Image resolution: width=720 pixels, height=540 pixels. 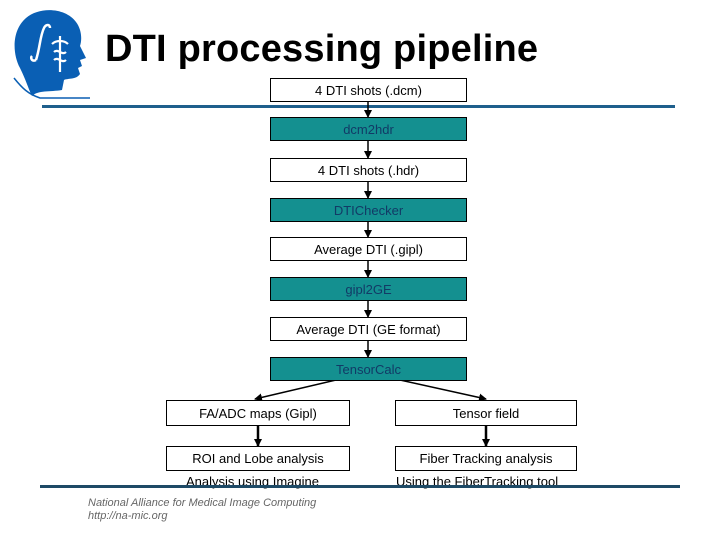 I want to click on data-box-fa-adc-maps: FA/ADC maps (Gipl), so click(x=258, y=413).